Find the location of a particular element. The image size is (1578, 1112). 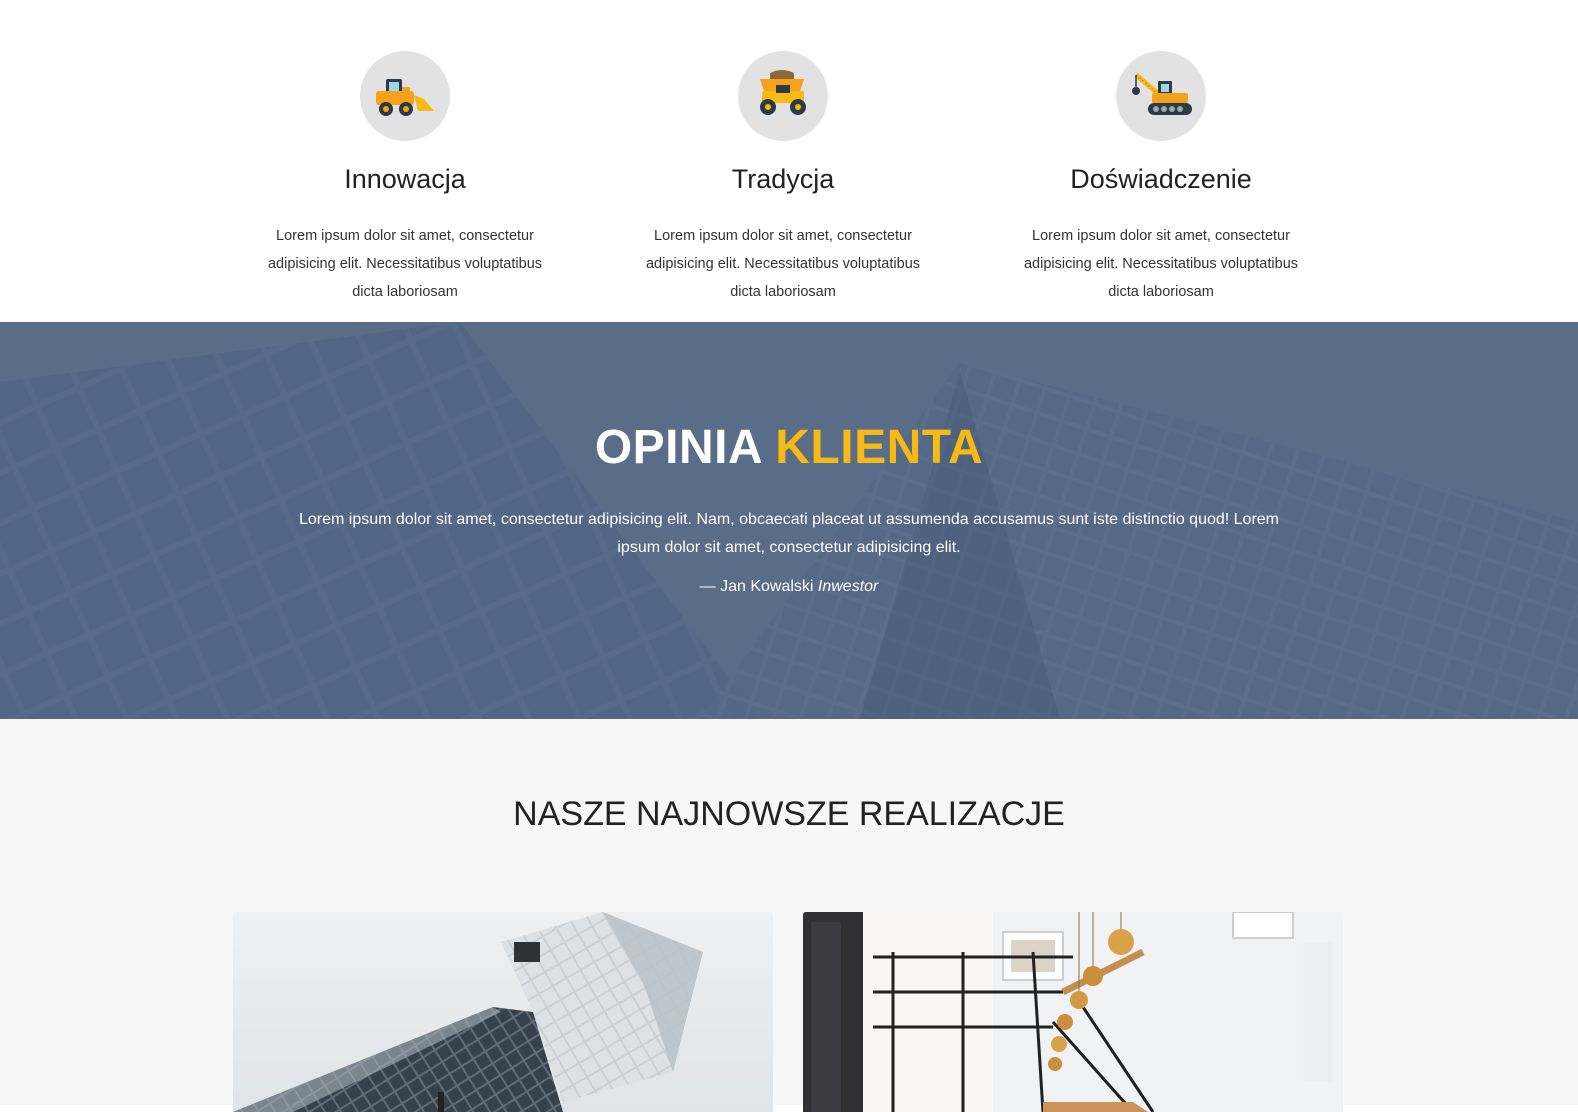

feature-title: Innowacja is located at coordinates (405, 179).